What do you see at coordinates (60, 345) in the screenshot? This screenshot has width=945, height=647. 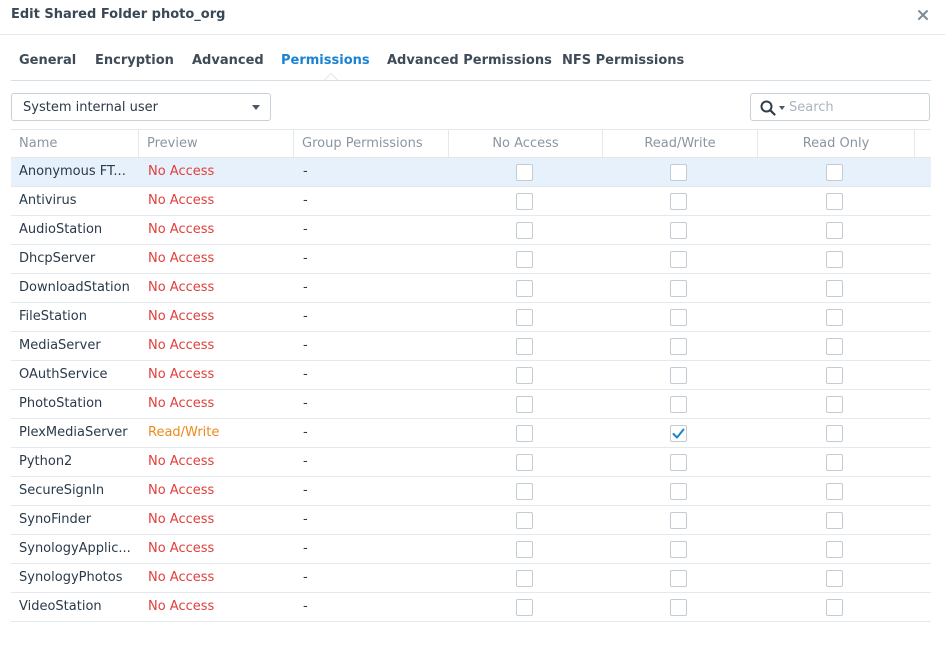 I see `row-name: MediaServer` at bounding box center [60, 345].